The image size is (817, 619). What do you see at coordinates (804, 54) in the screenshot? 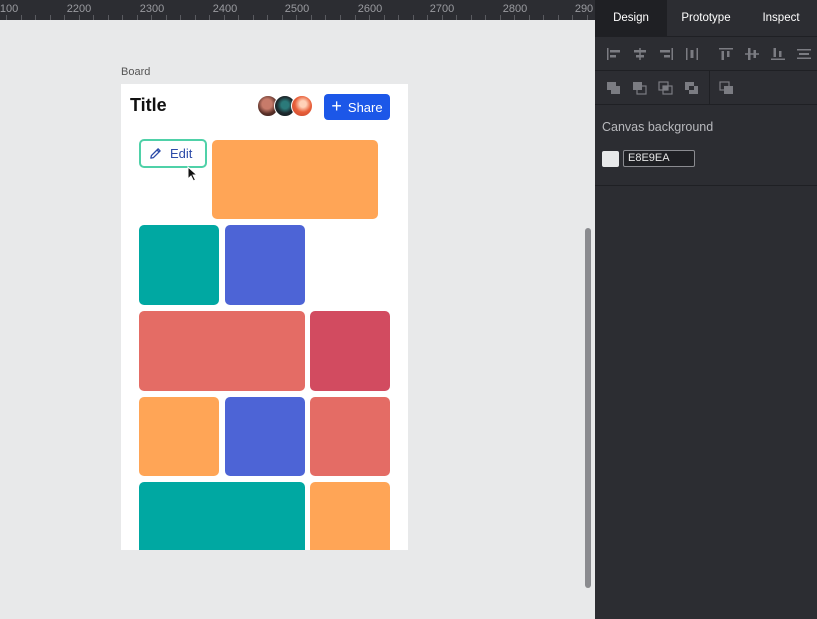
I see `distribute-vertical-icon` at bounding box center [804, 54].